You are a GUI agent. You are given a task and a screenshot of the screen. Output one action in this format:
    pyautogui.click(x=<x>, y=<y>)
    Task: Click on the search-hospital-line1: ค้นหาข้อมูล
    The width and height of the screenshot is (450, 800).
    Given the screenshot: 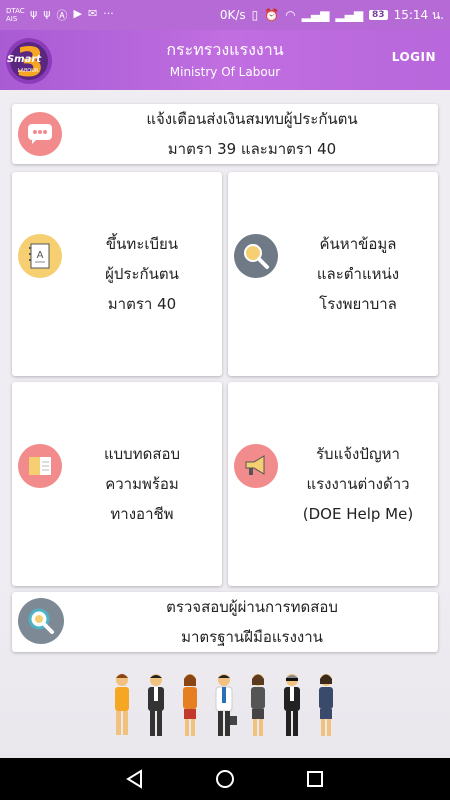 What is the action you would take?
    pyautogui.click(x=358, y=244)
    